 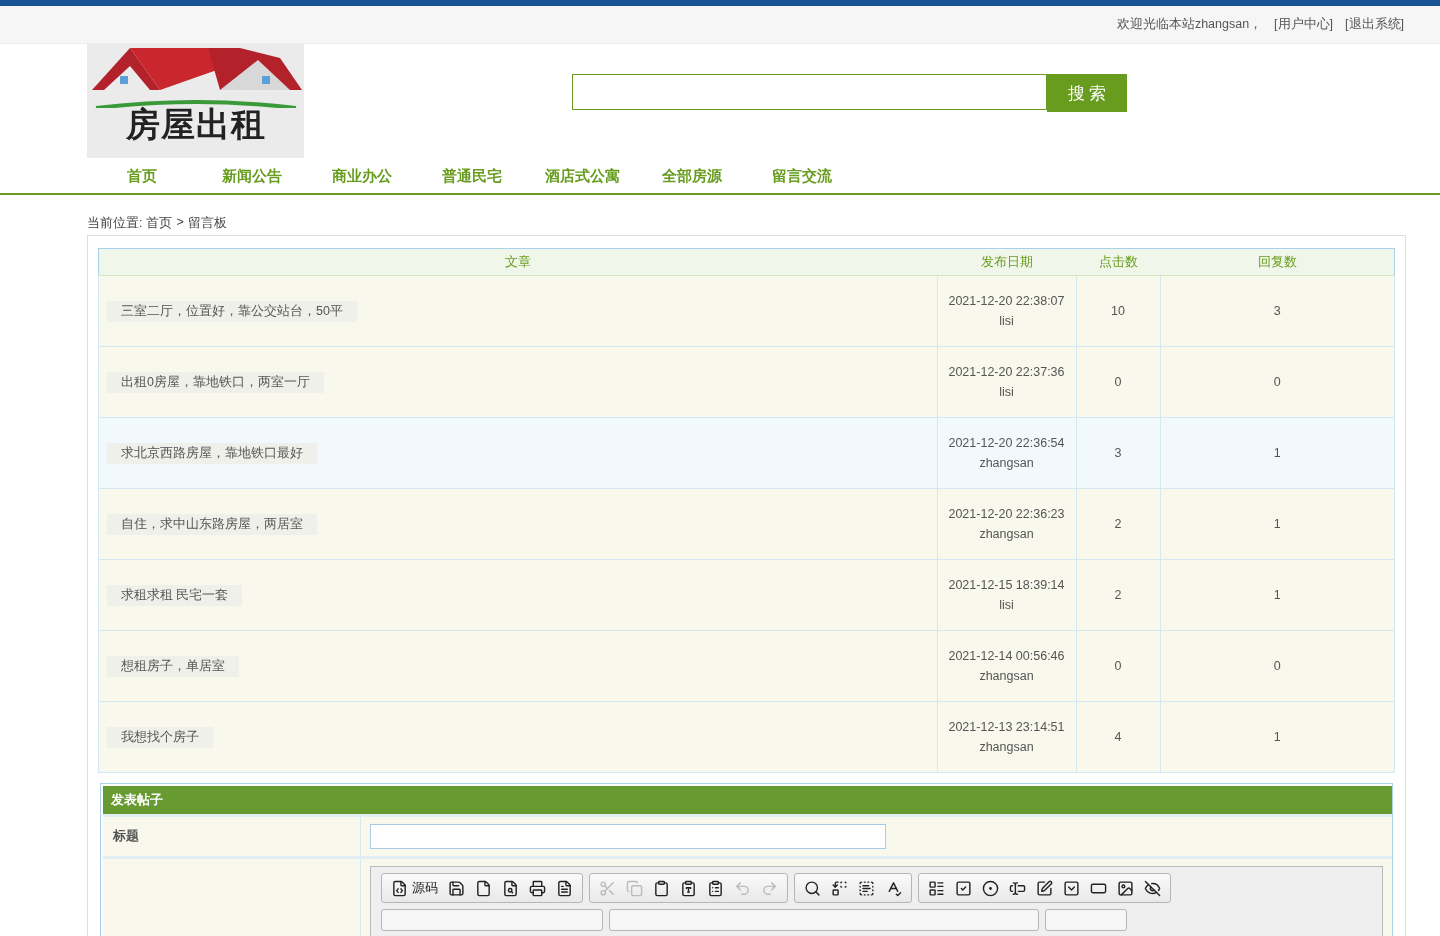 What do you see at coordinates (173, 666) in the screenshot?
I see `post-title-link: 想租房子，单居室` at bounding box center [173, 666].